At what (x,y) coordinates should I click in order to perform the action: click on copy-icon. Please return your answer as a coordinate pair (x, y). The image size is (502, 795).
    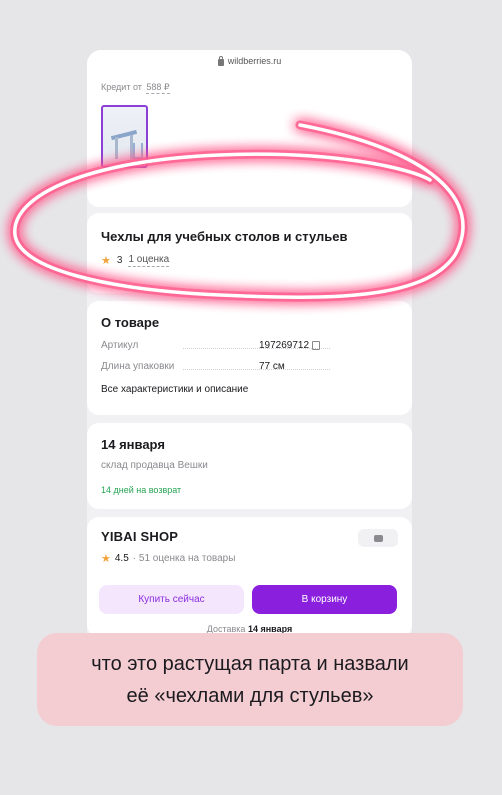
    Looking at the image, I should click on (316, 345).